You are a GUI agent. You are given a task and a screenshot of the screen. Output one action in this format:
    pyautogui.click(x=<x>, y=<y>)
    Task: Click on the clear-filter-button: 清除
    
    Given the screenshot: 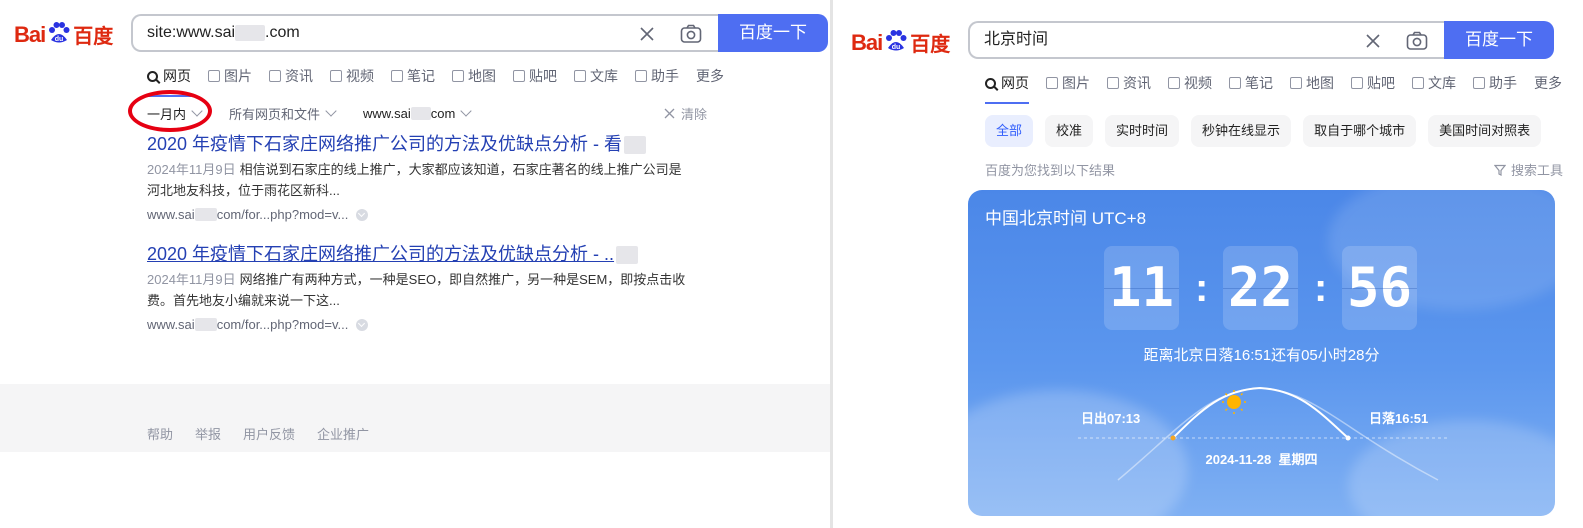 What is the action you would take?
    pyautogui.click(x=685, y=113)
    